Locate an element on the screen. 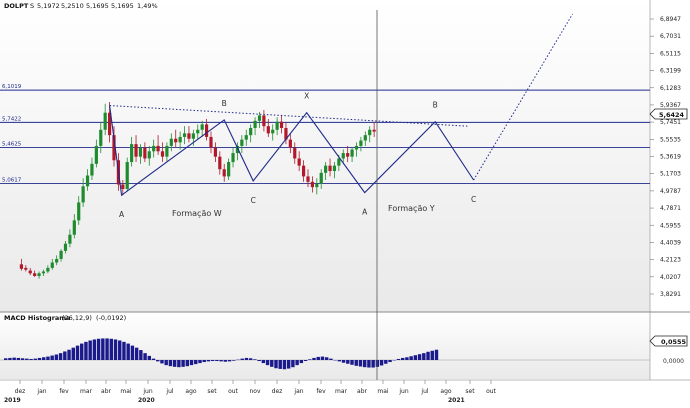  year-label-2021: 2021 is located at coordinates (456, 400).